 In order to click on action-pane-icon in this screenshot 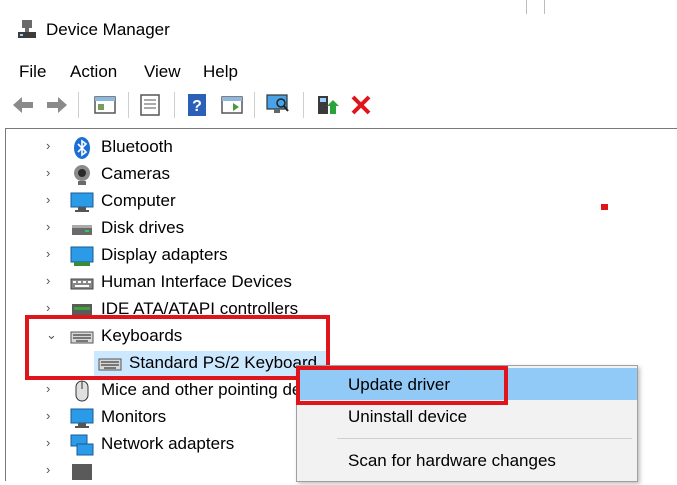, I will do `click(232, 105)`.